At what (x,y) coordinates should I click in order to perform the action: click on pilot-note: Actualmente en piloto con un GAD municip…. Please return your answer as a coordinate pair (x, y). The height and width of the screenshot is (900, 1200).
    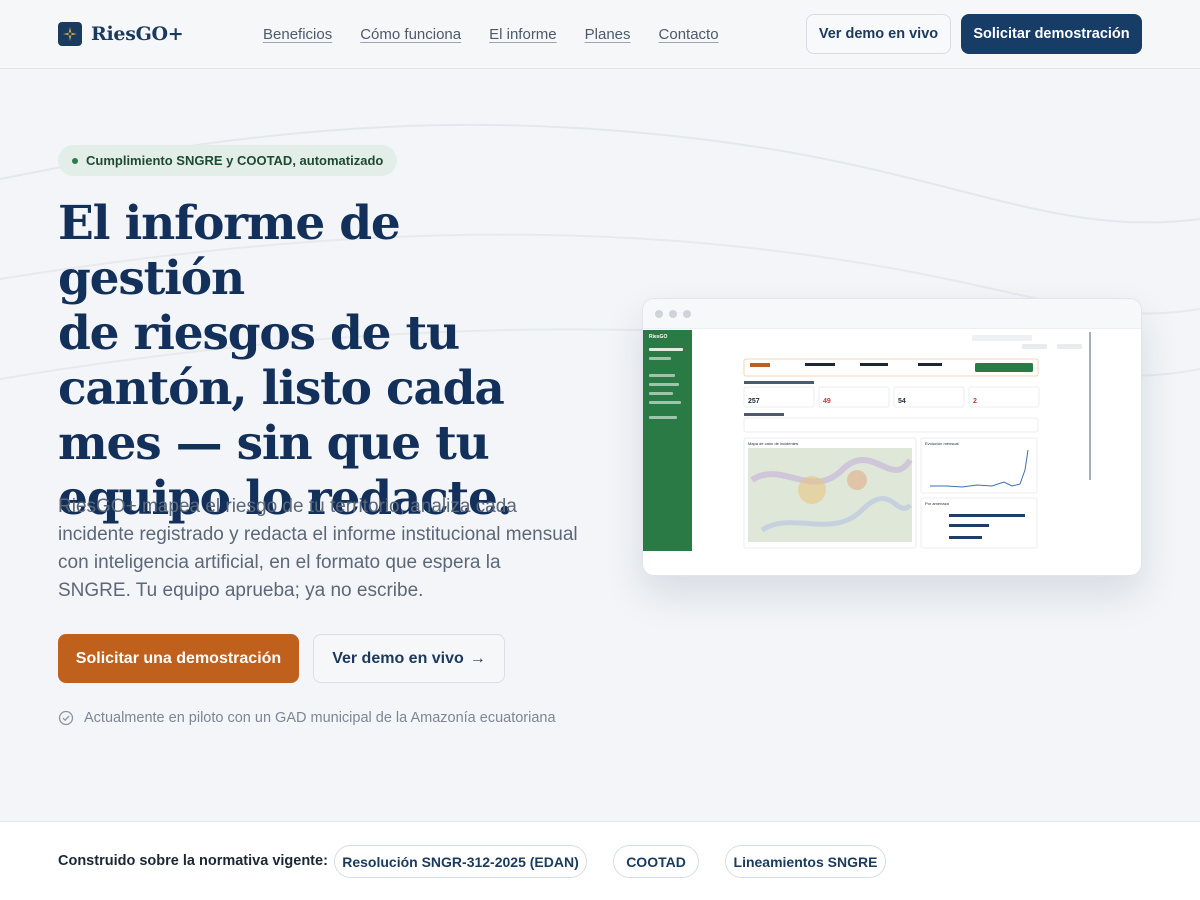
    Looking at the image, I should click on (307, 718).